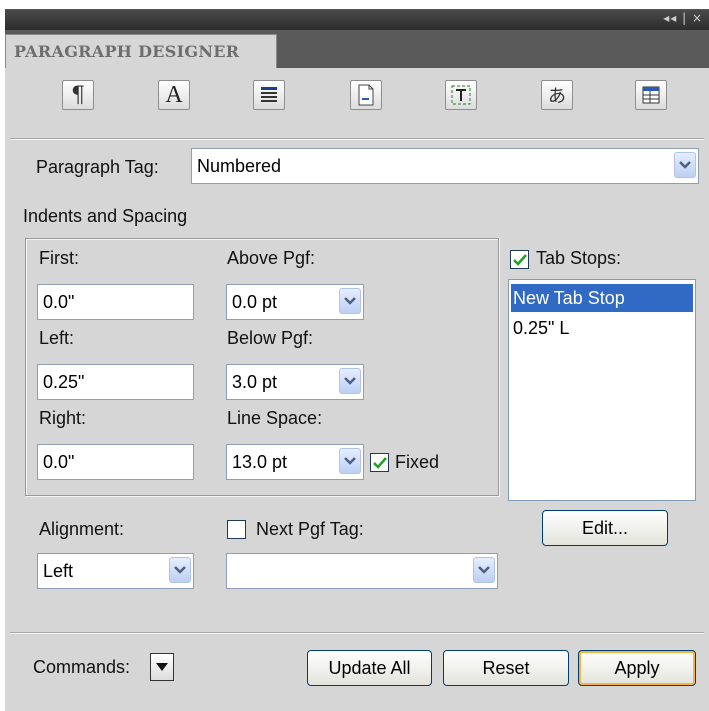 The height and width of the screenshot is (711, 709). Describe the element at coordinates (82, 667) in the screenshot. I see `commands-label: Commands:` at that location.